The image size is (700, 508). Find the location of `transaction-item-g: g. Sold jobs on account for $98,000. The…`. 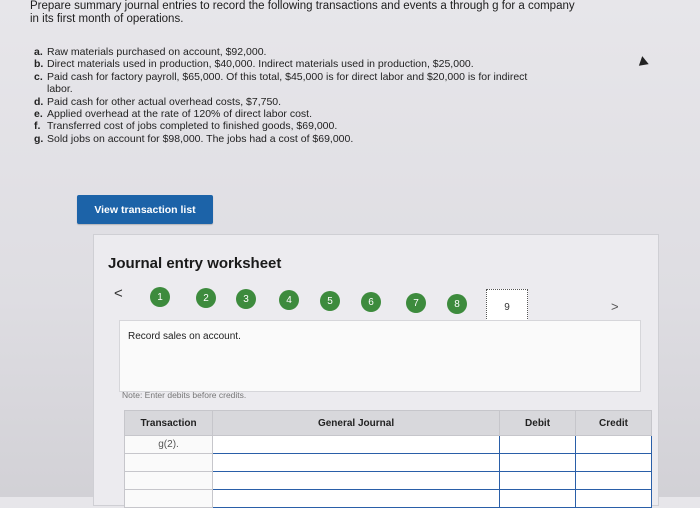

transaction-item-g: g. Sold jobs on account for $98,000. The… is located at coordinates (329, 139).